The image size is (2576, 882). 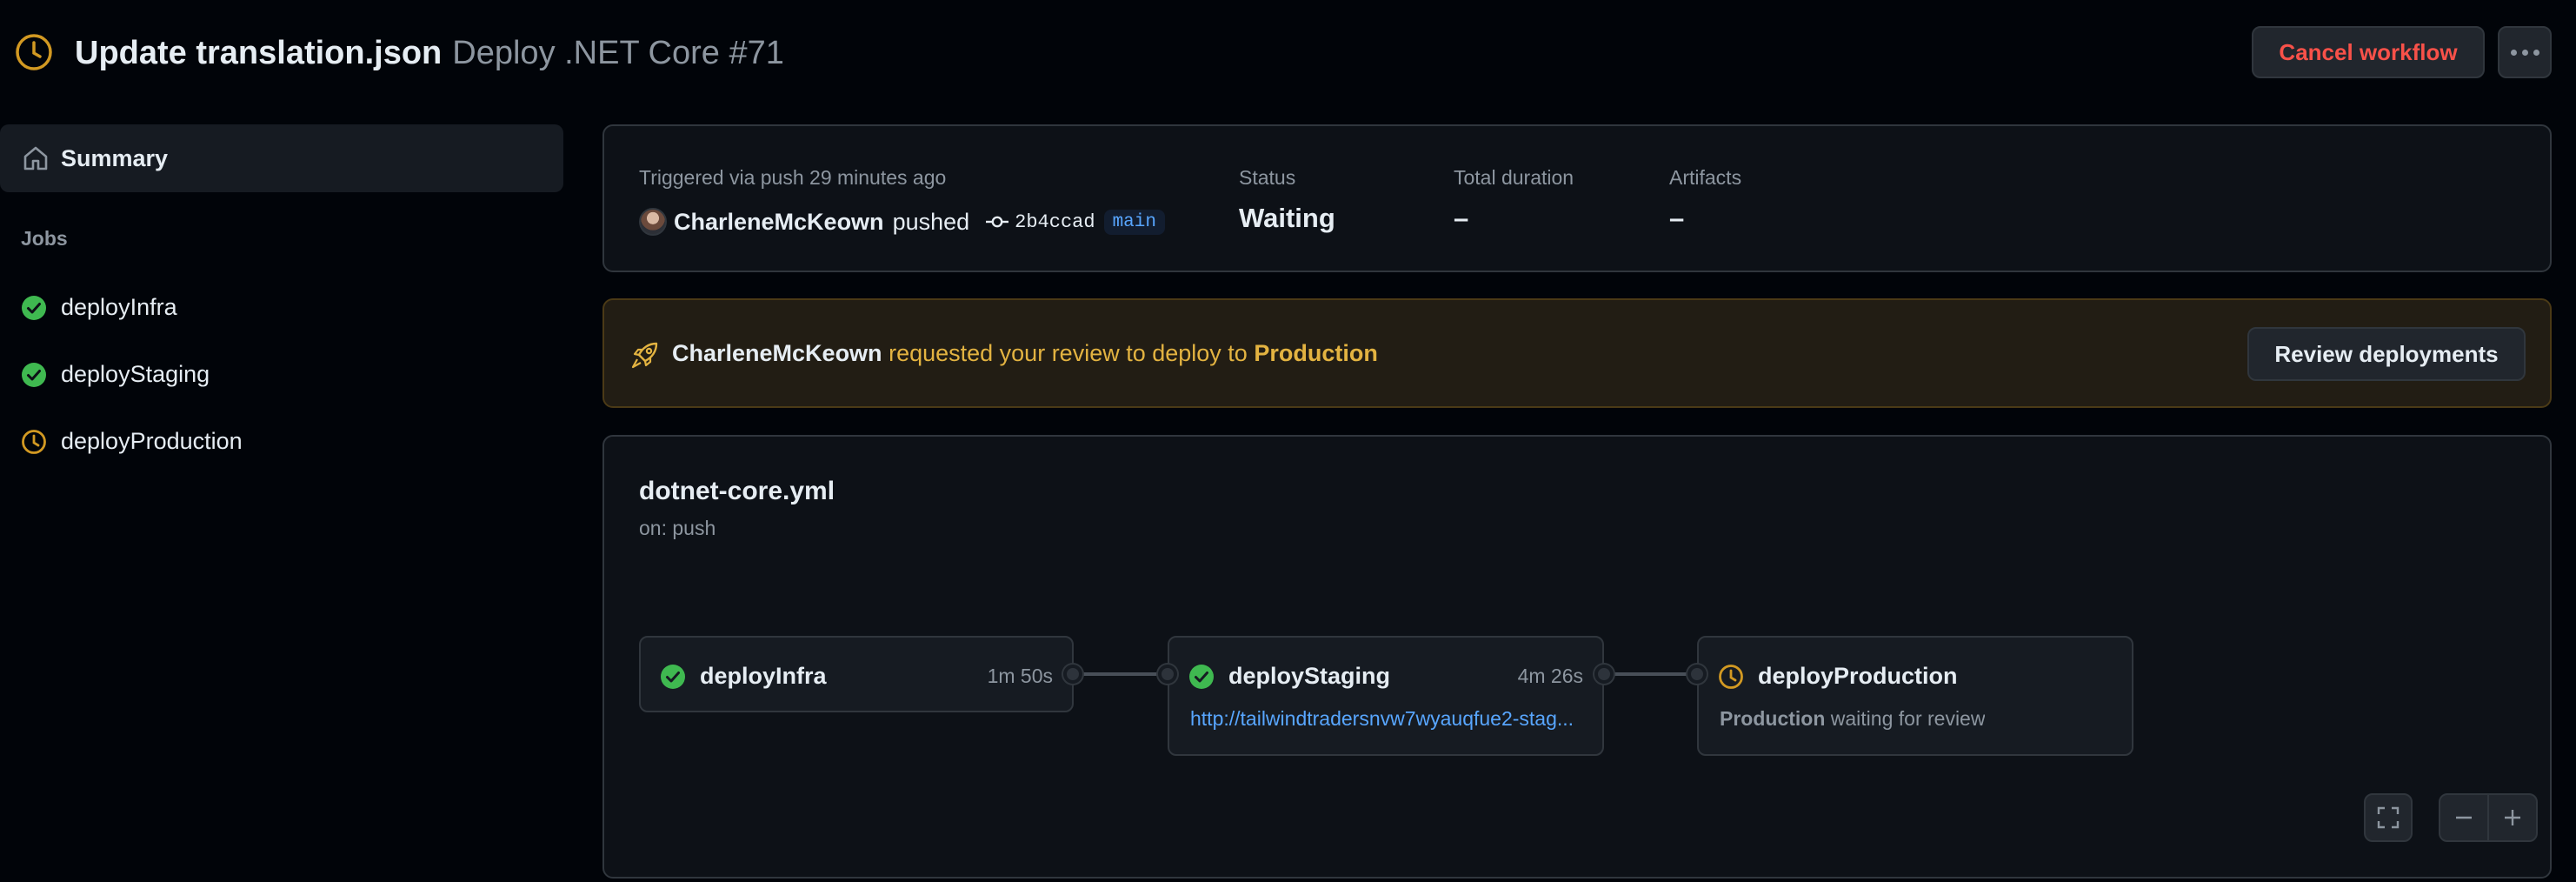 What do you see at coordinates (1309, 676) in the screenshot?
I see `job-name: deployStaging` at bounding box center [1309, 676].